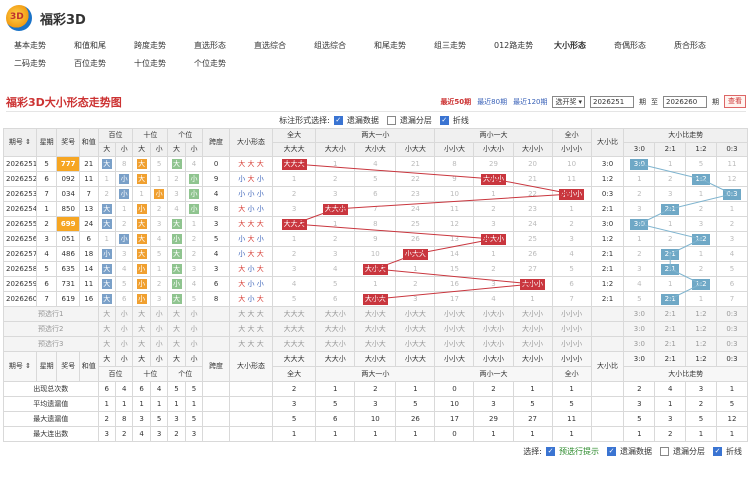 The width and height of the screenshot is (752, 478). I want to click on nav-item: 基本走势, so click(30, 45).